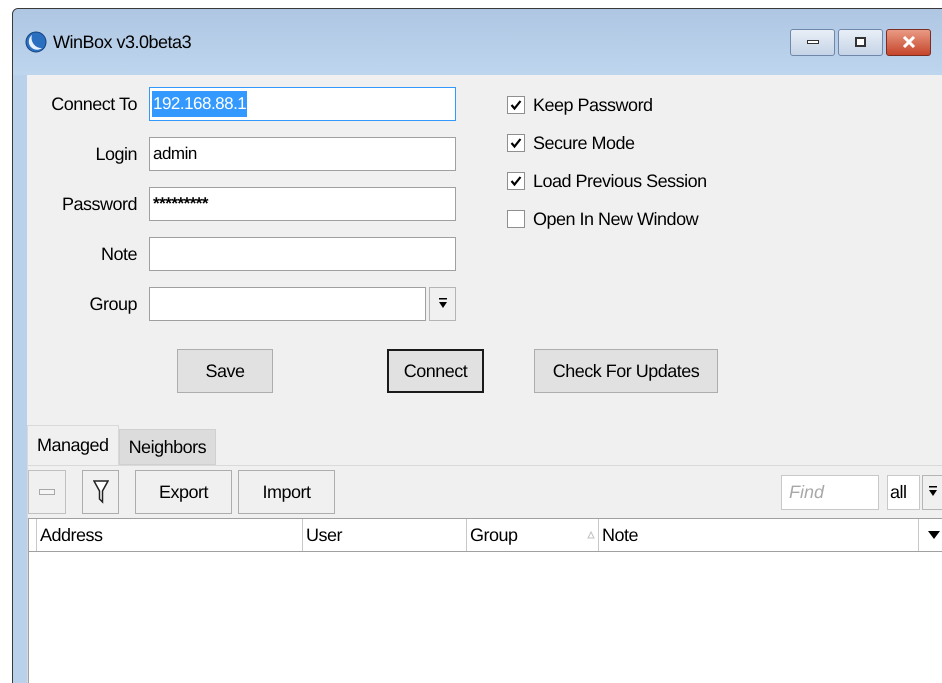  I want to click on field-label: Login, so click(115, 154).